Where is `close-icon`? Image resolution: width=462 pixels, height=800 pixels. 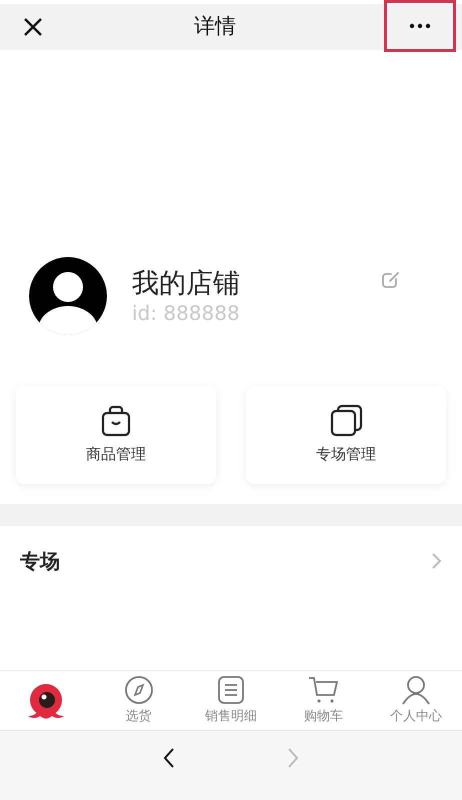 close-icon is located at coordinates (33, 27).